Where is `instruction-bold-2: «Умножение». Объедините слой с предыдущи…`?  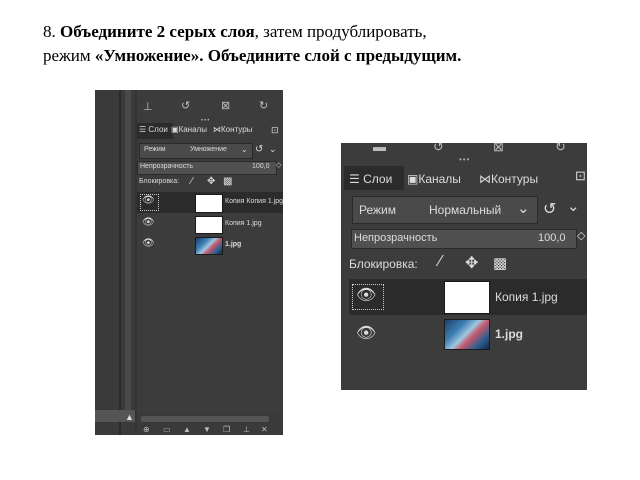
instruction-bold-2: «Умножение». Объедините слой с предыдущи… is located at coordinates (278, 55).